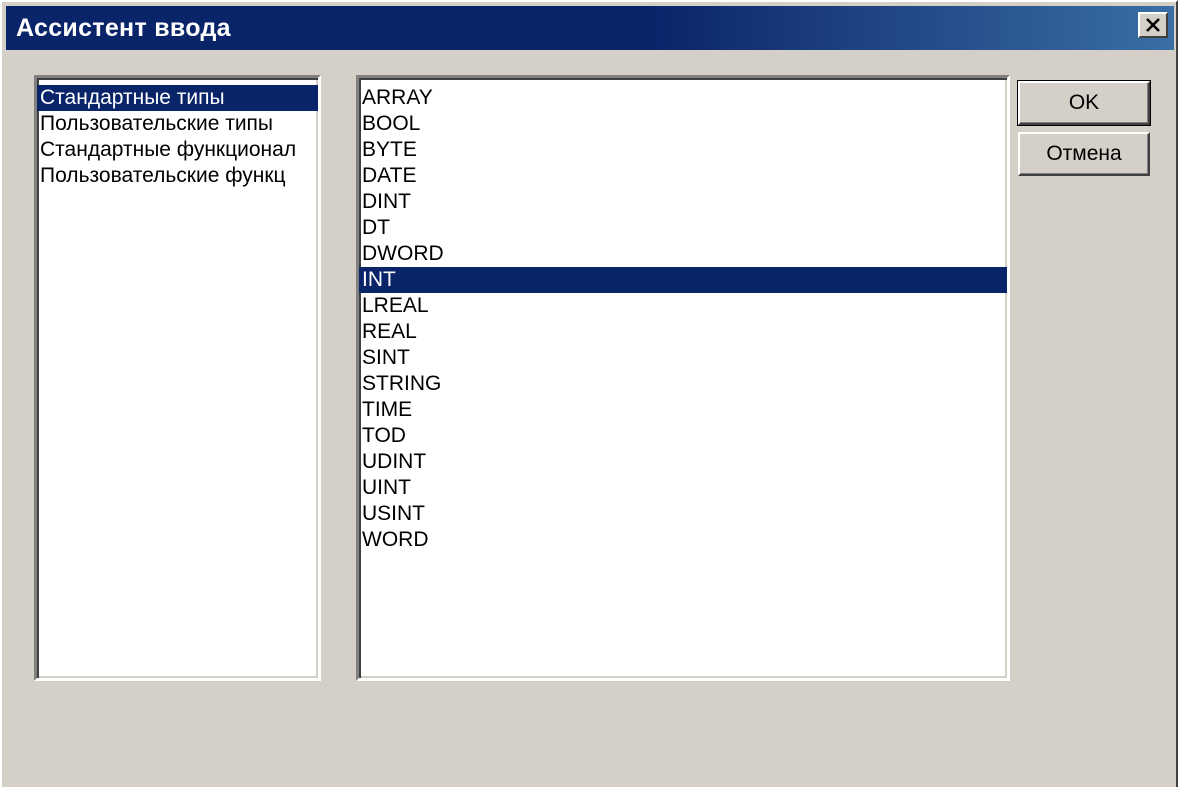 This screenshot has height=787, width=1178. Describe the element at coordinates (683, 384) in the screenshot. I see `type-list-item: STRING` at that location.